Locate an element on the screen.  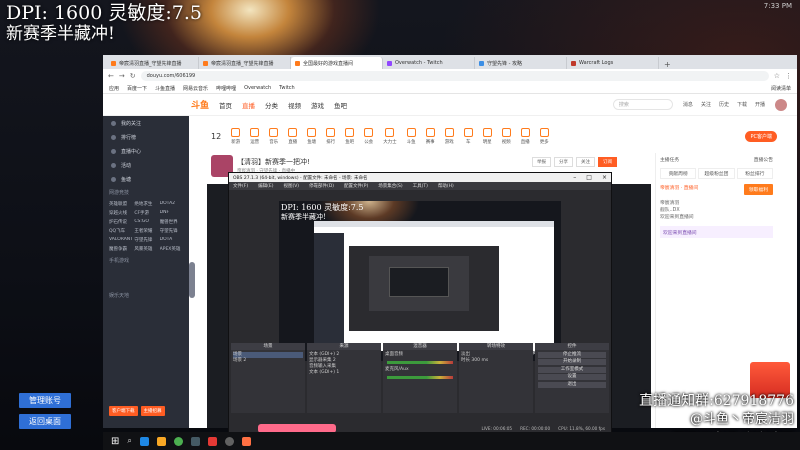
exit-button: 退出 is located at coordinates (572, 384).